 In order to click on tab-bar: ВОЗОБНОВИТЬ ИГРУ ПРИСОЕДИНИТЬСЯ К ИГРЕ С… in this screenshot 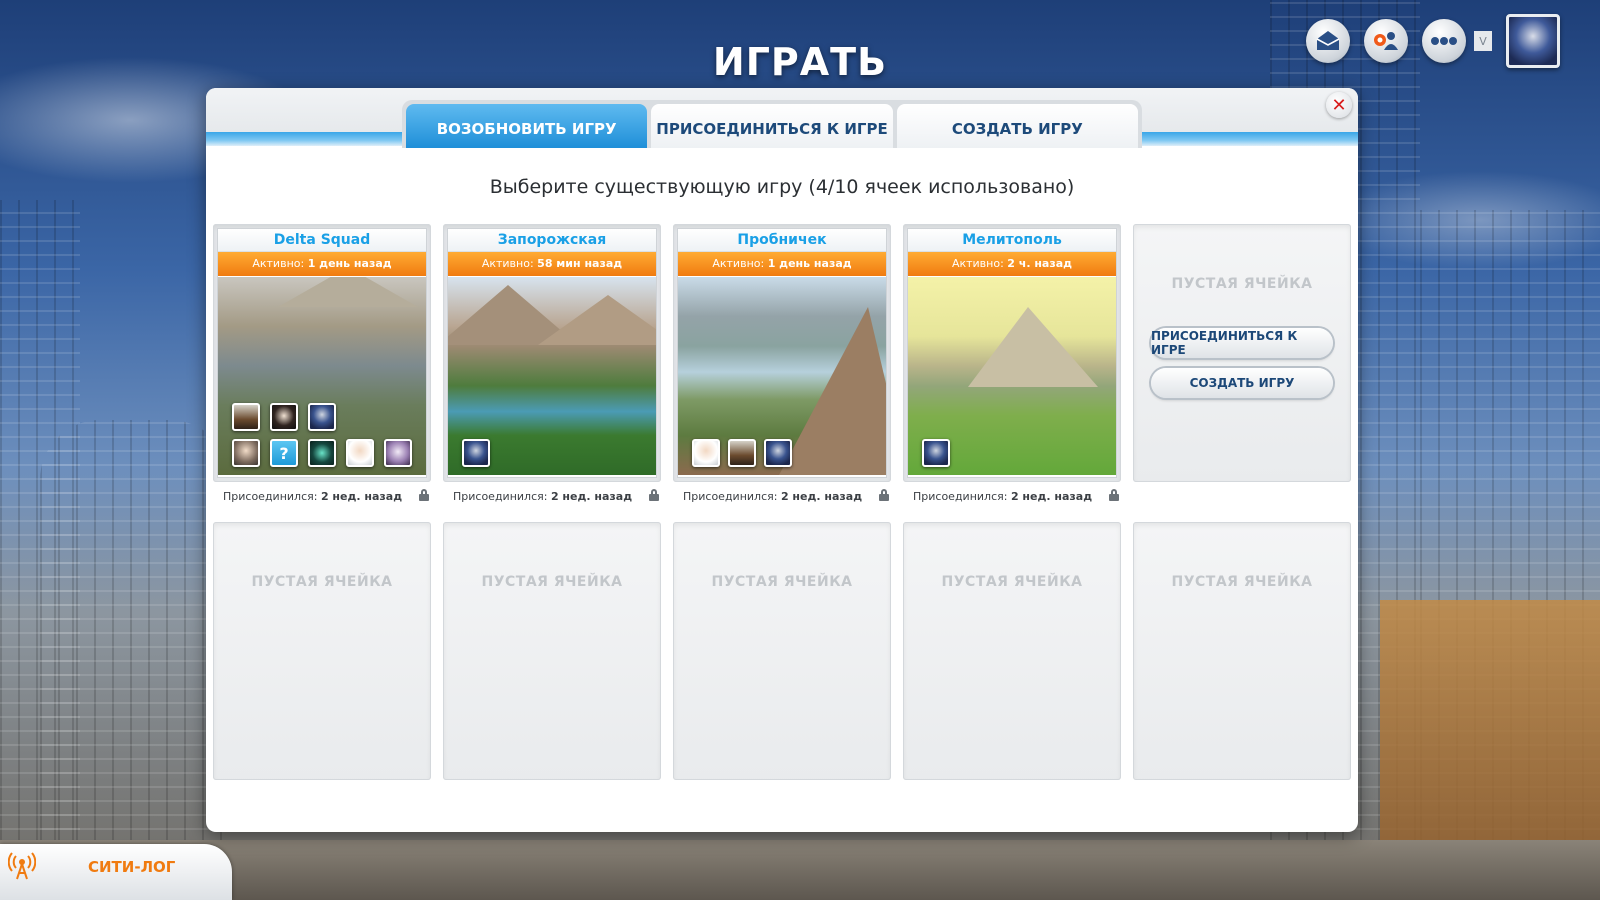, I will do `click(772, 124)`.